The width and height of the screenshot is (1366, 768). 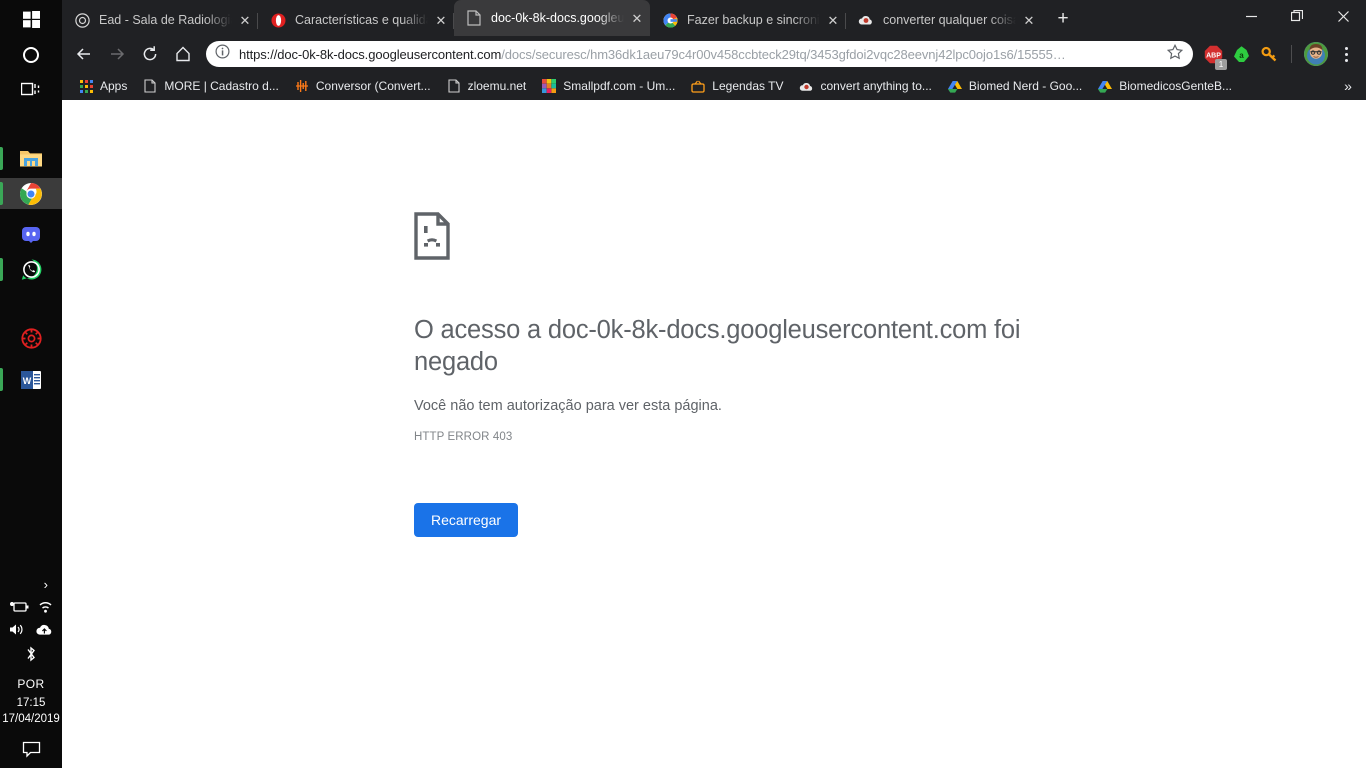 What do you see at coordinates (454, 86) in the screenshot?
I see `page-icon` at bounding box center [454, 86].